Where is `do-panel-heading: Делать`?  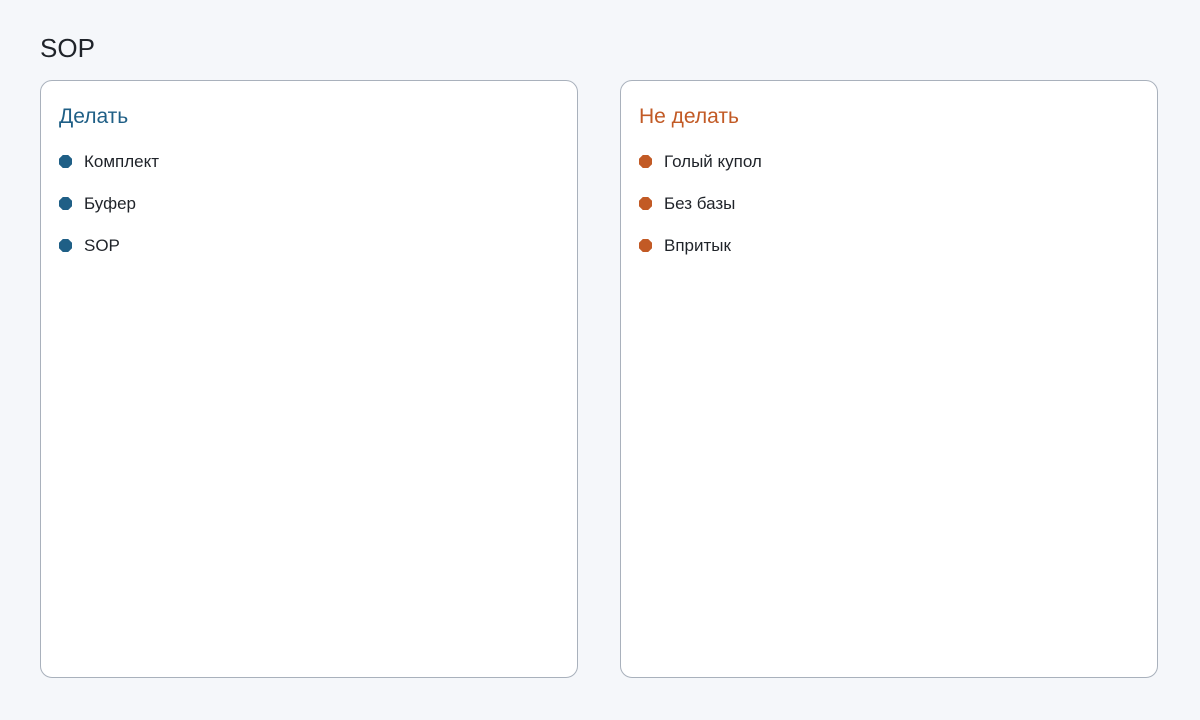
do-panel-heading: Делать is located at coordinates (94, 116).